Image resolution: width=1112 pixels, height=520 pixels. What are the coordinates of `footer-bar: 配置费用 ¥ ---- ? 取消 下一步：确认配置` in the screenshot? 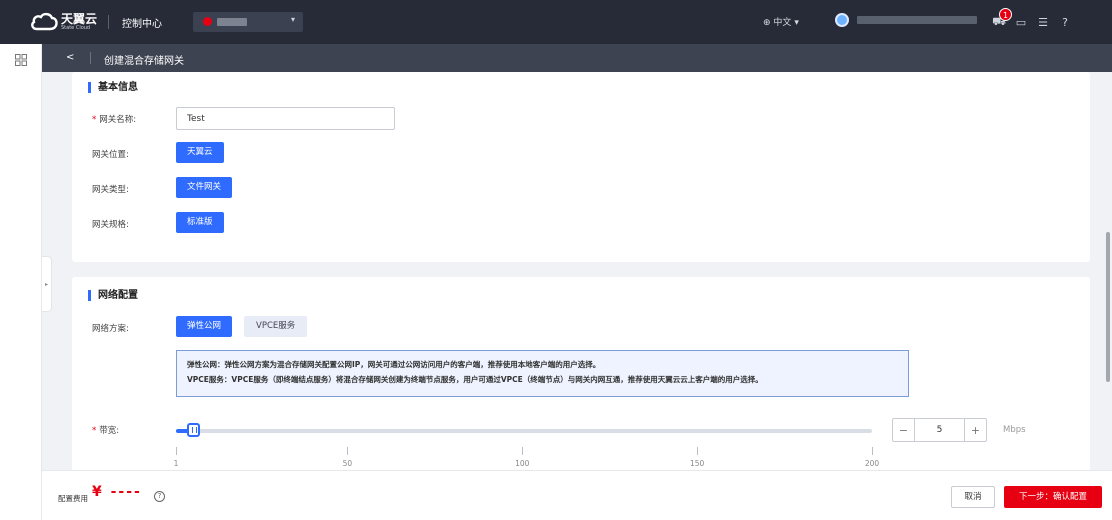 It's located at (577, 495).